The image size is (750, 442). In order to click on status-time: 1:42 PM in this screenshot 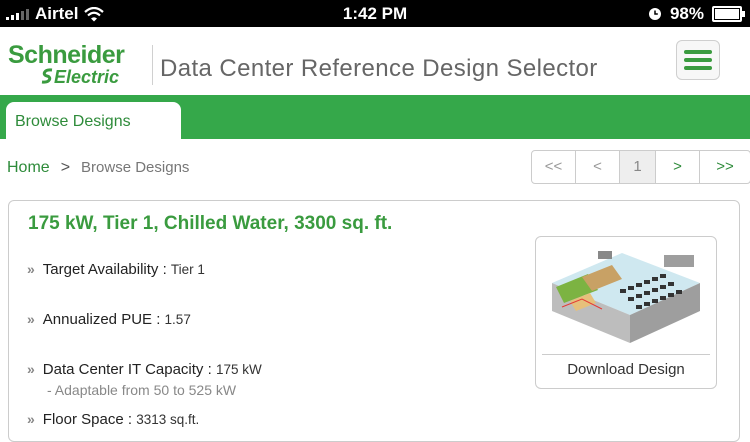, I will do `click(375, 13)`.